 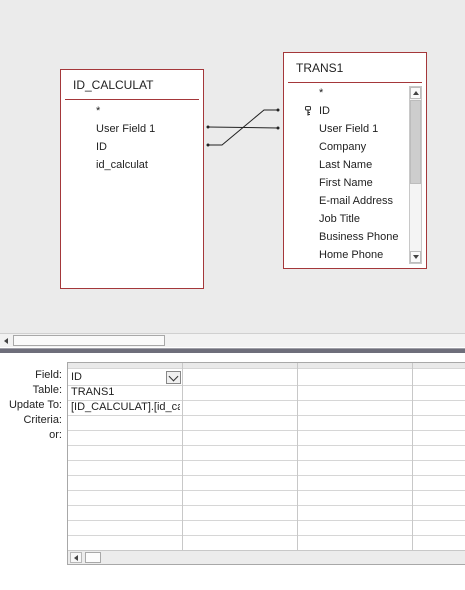 I want to click on join-line-id, so click(x=243, y=127).